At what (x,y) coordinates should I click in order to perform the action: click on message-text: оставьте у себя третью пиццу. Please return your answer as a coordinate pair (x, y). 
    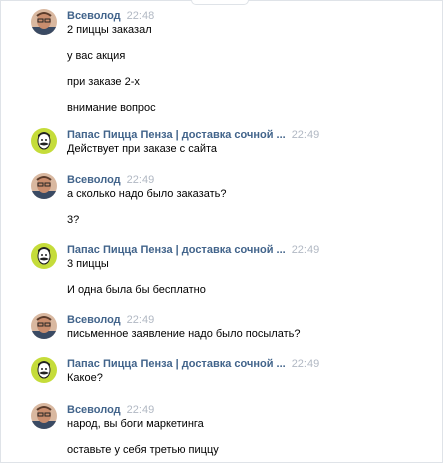
    Looking at the image, I should click on (143, 450).